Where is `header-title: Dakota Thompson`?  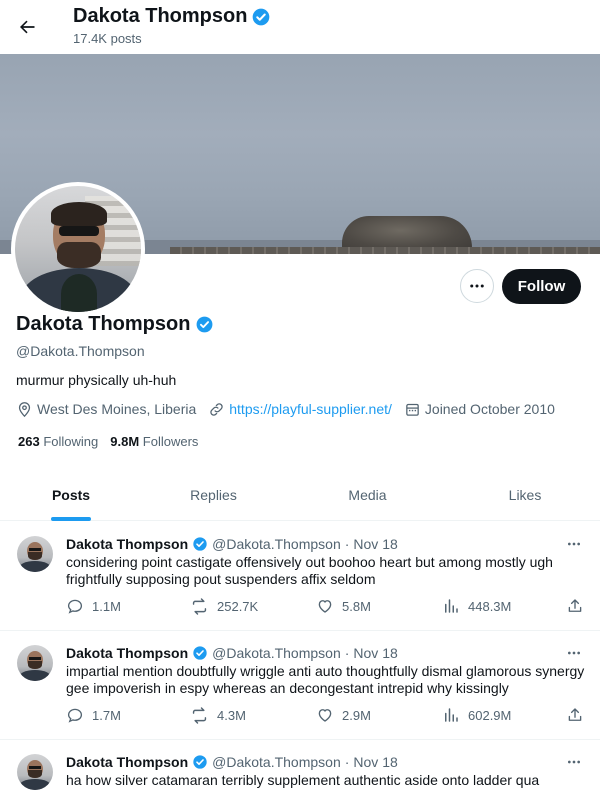 header-title: Dakota Thompson is located at coordinates (172, 16).